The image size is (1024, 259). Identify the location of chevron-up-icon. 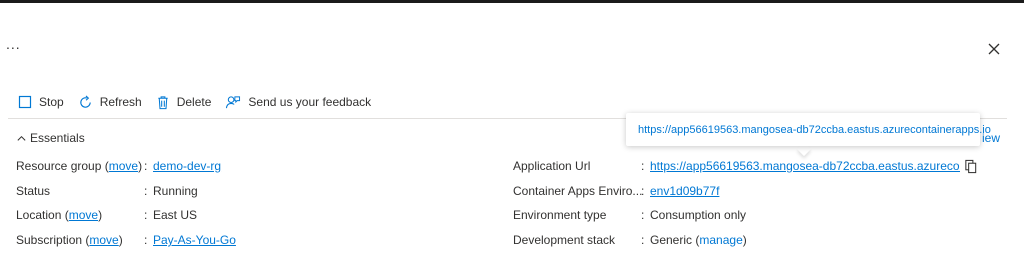
(21, 138).